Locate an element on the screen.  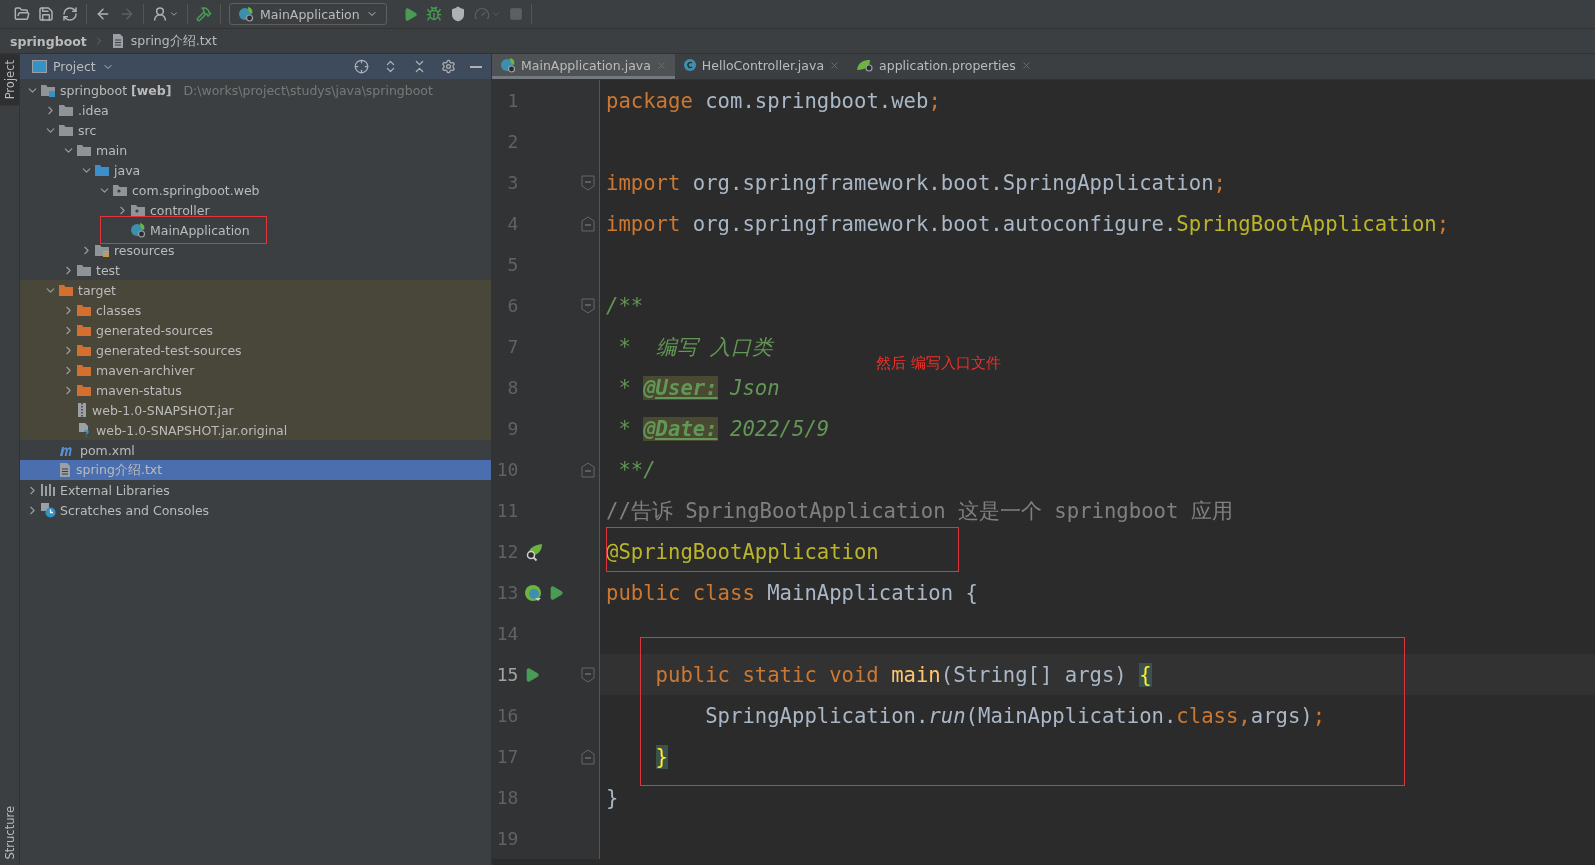
forward-icon is located at coordinates (127, 14).